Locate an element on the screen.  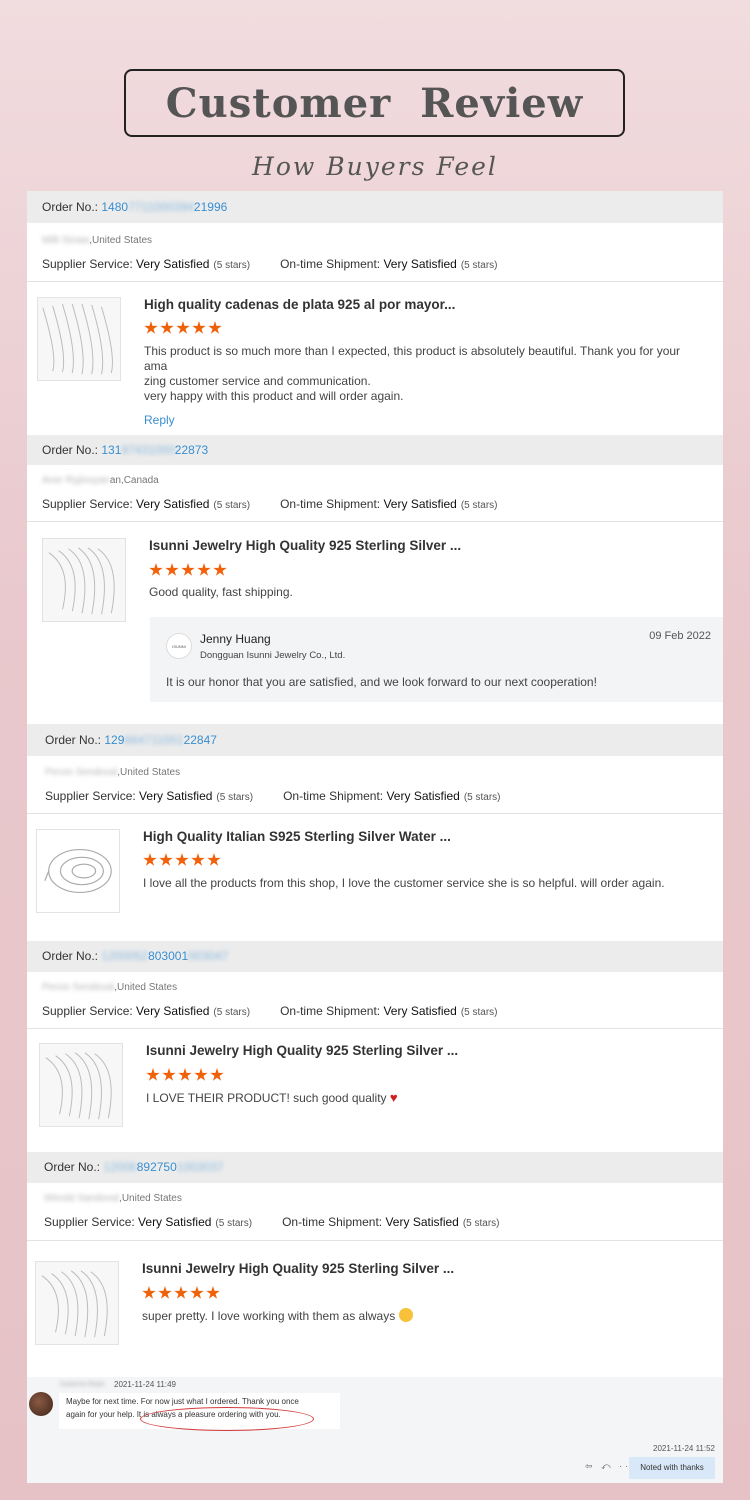
reply-date: 09 Feb 2022 is located at coordinates (680, 636).